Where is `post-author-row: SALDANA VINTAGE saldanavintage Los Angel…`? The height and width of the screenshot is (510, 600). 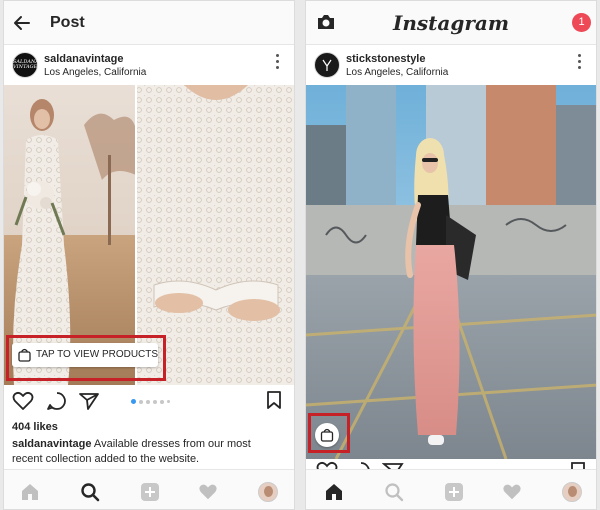
post-author-row: SALDANA VINTAGE saldanavintage Los Angel… is located at coordinates (149, 65).